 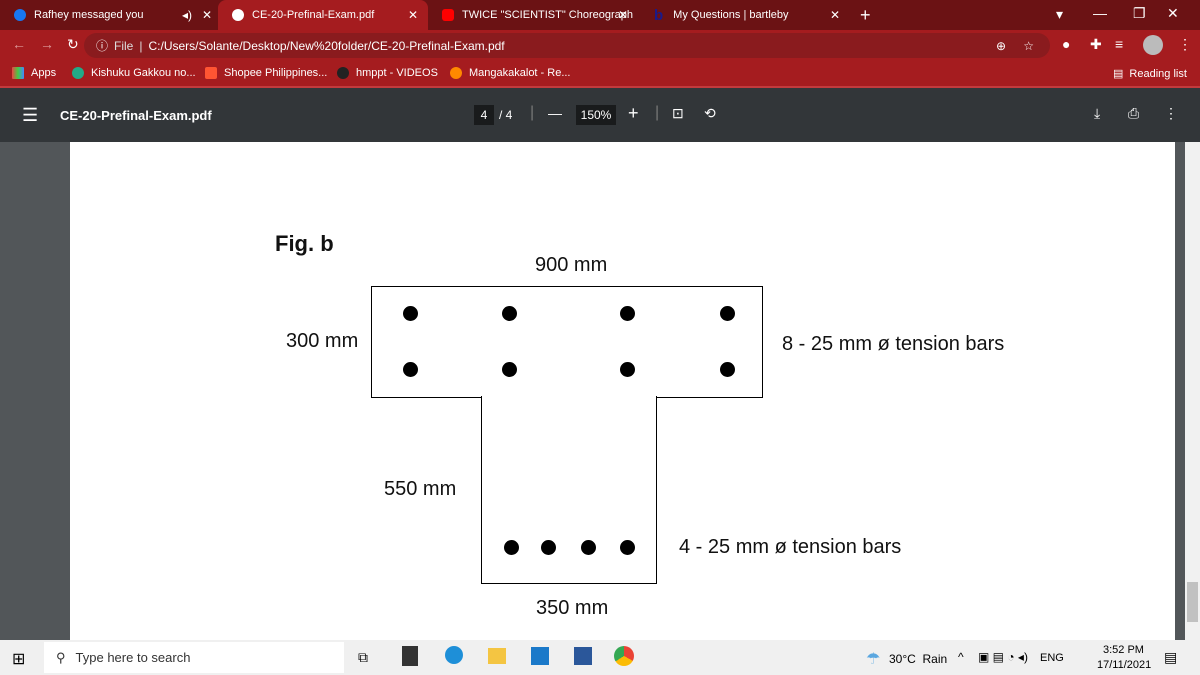 What do you see at coordinates (1001, 46) in the screenshot?
I see `zoom-icon: ⊕` at bounding box center [1001, 46].